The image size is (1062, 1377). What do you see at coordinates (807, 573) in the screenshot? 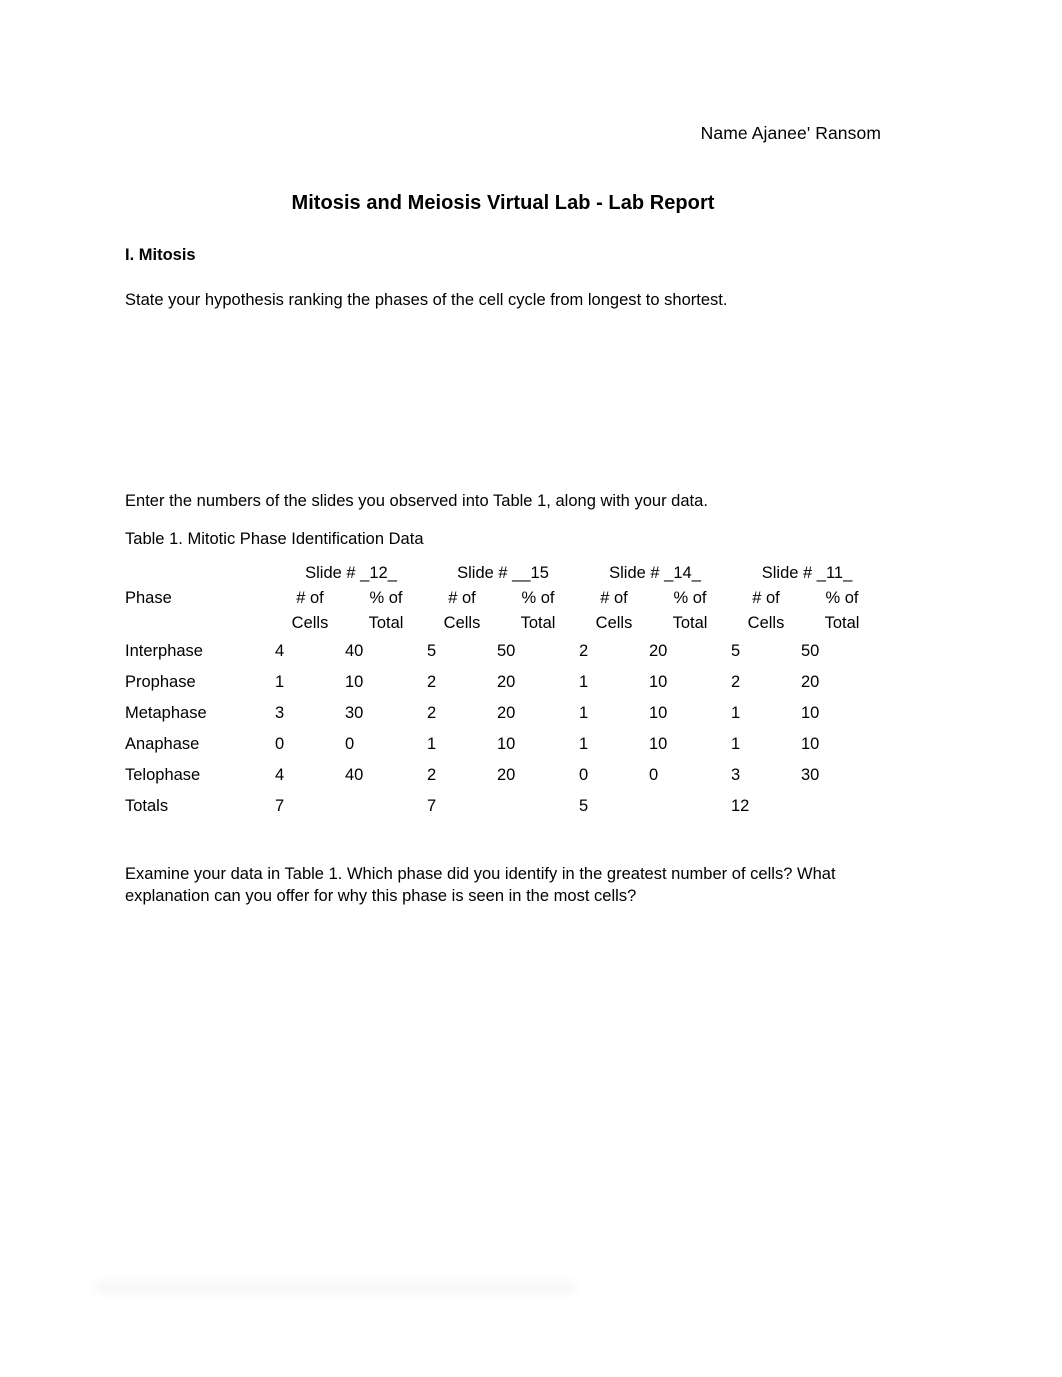
I see `slide-header-4: Slide # _11_` at bounding box center [807, 573].